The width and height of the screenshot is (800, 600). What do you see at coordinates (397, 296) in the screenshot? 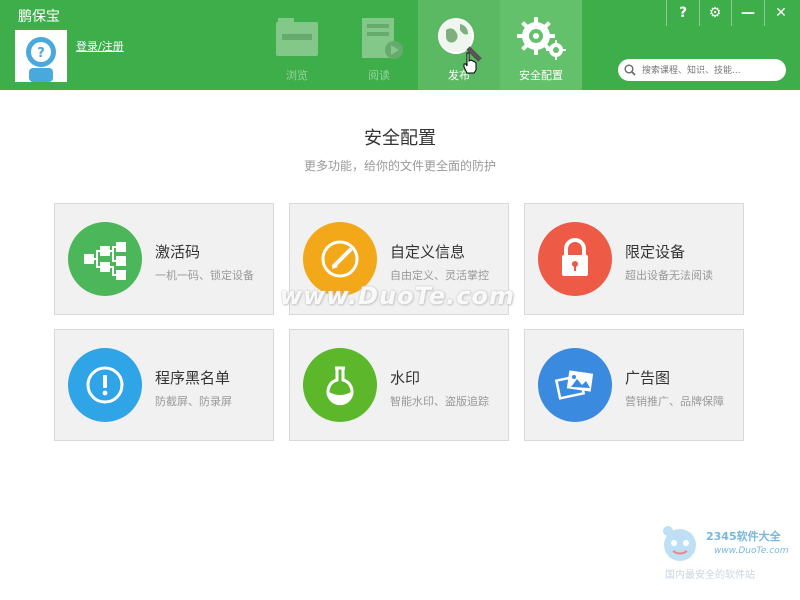
I see `duote-watermark: www.DuoTe.com` at bounding box center [397, 296].